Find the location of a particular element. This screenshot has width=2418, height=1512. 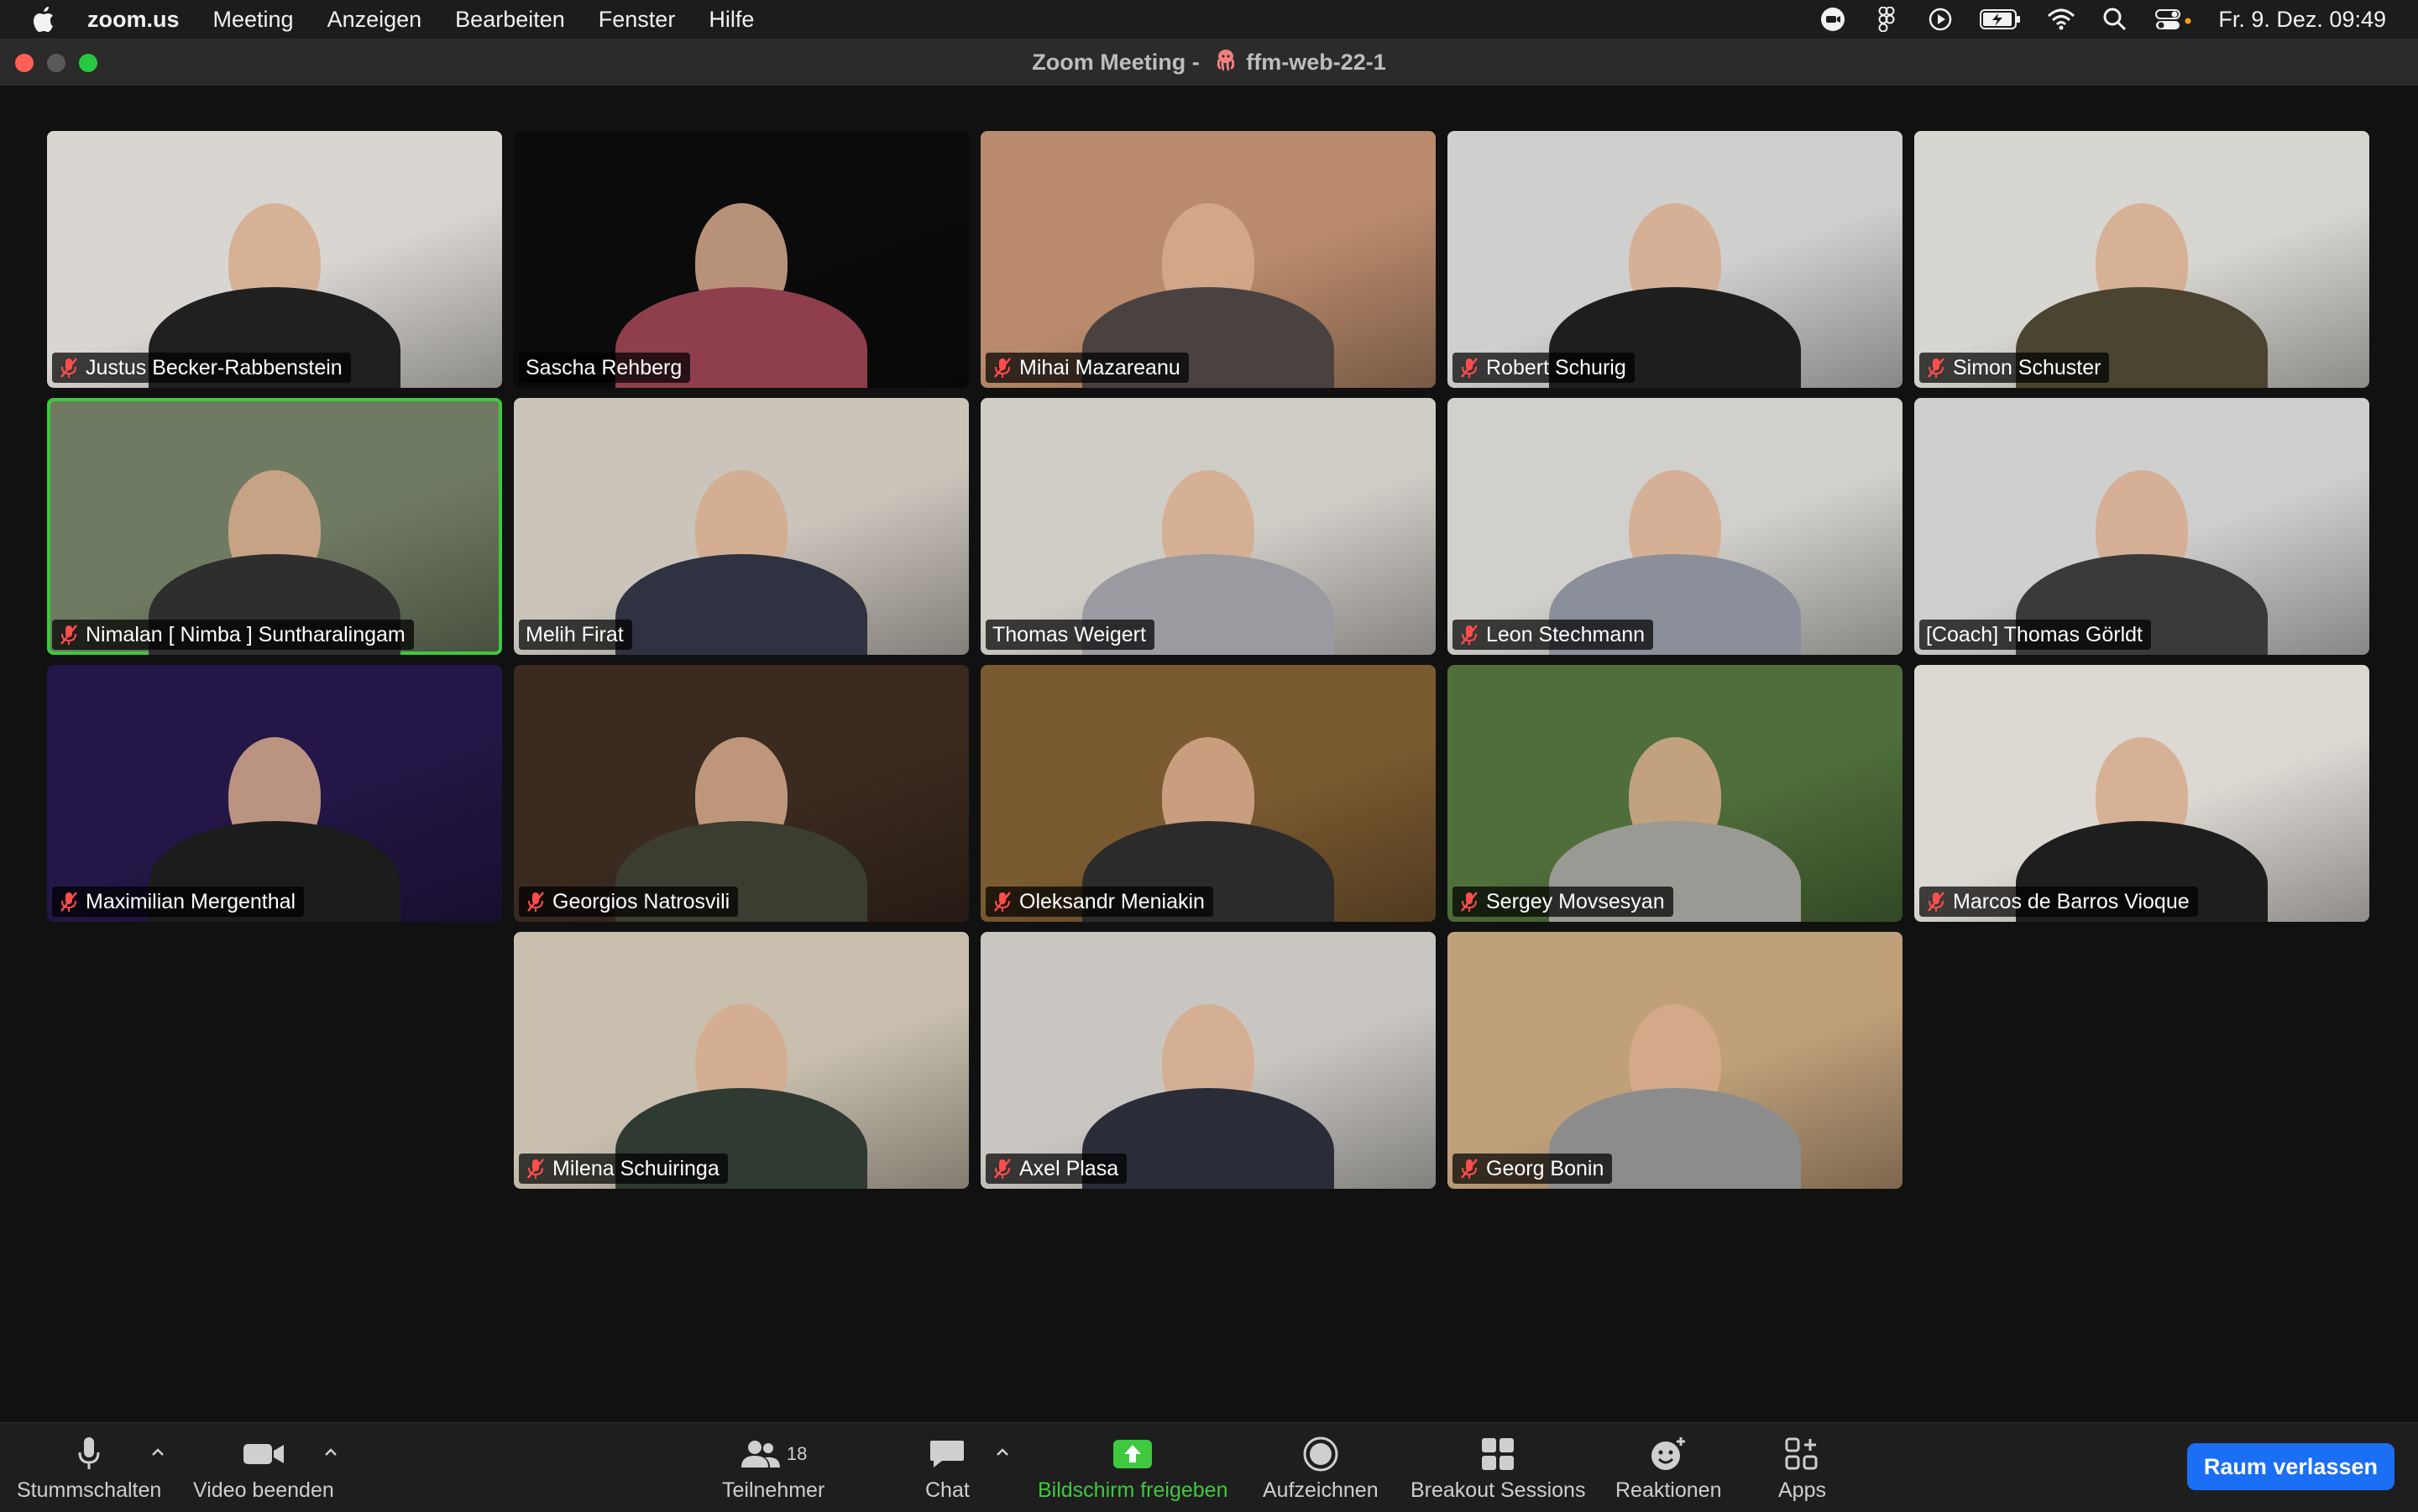

participant-name-tag: Oleksandr Meniakin is located at coordinates (1099, 902).